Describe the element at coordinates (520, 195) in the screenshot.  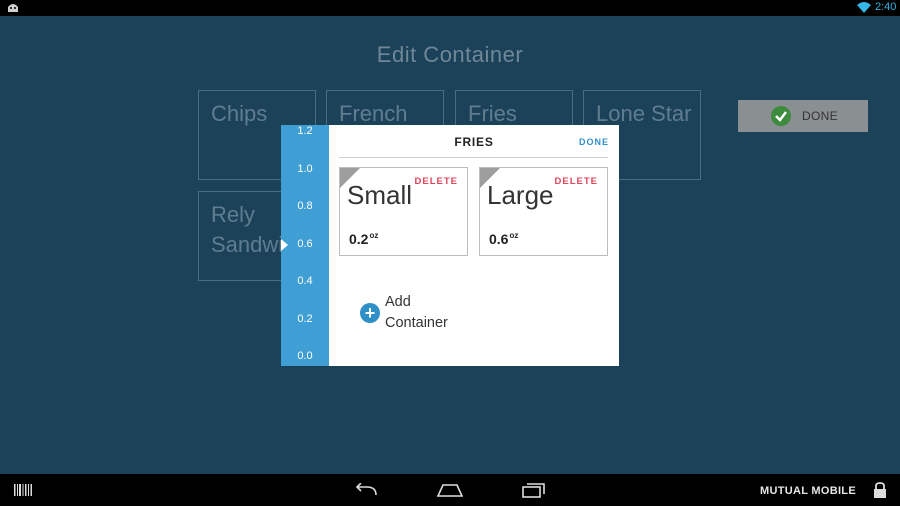
I see `container-name: Large` at that location.